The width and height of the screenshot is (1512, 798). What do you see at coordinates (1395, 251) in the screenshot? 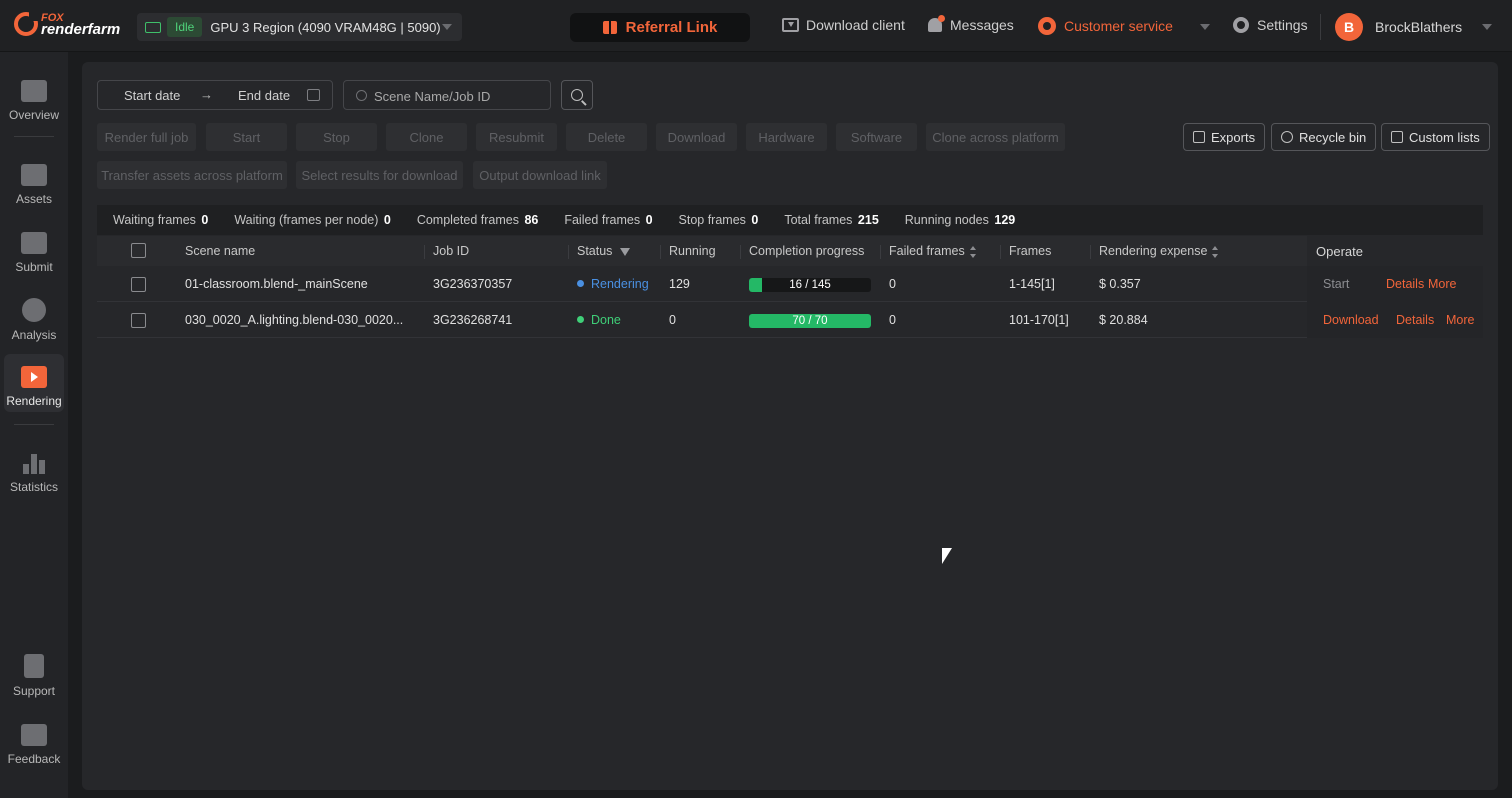
I see `operate-header: Operate` at bounding box center [1395, 251].